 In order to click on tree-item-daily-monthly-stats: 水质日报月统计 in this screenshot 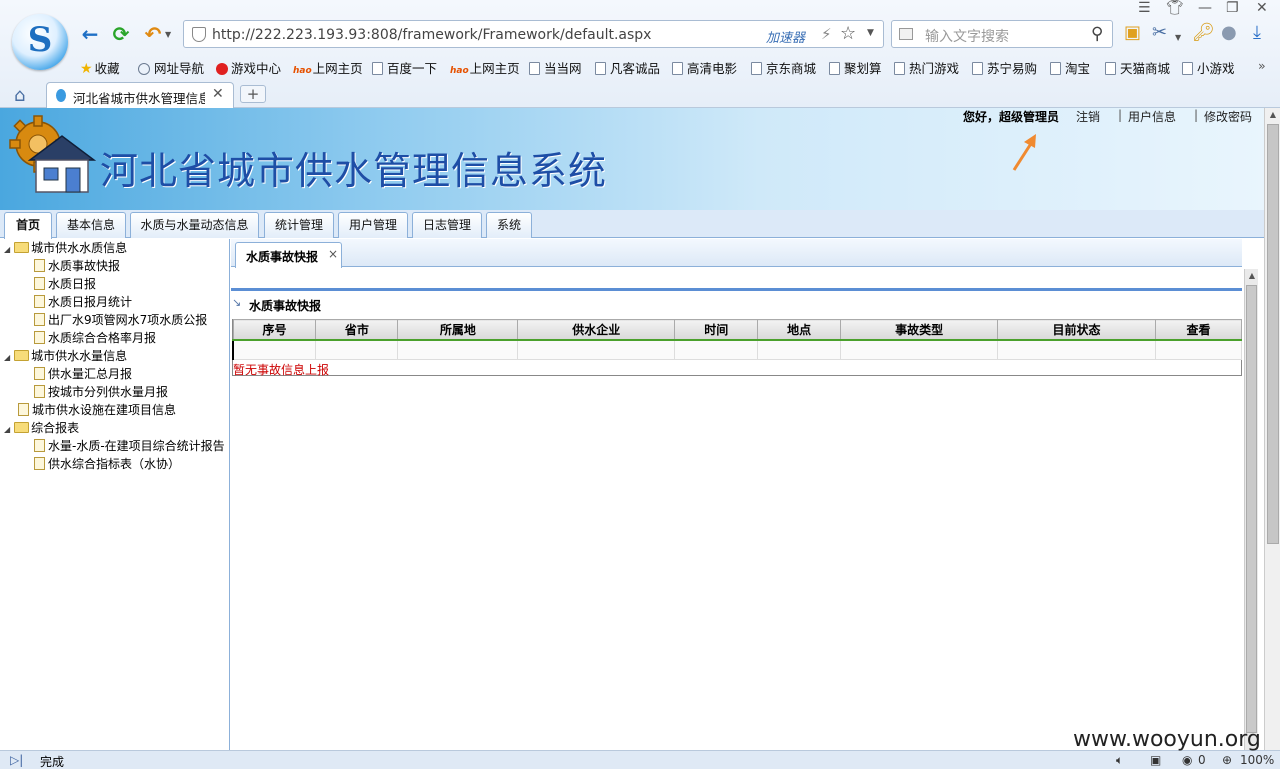, I will do `click(83, 302)`.